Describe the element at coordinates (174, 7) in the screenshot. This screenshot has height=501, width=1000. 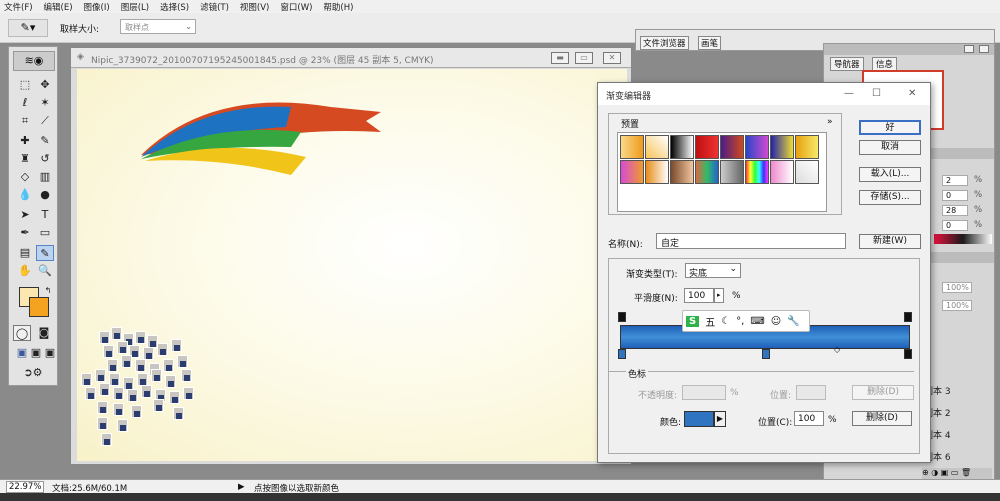
I see `menu-select: 选择(S)` at that location.